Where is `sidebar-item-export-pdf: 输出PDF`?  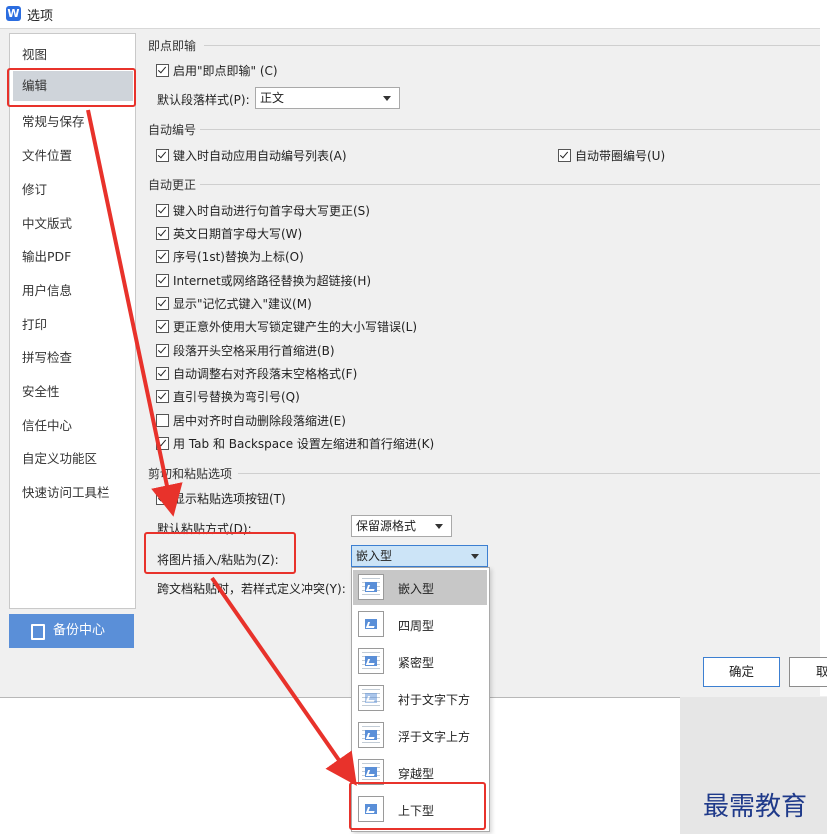 sidebar-item-export-pdf: 输出PDF is located at coordinates (46, 255).